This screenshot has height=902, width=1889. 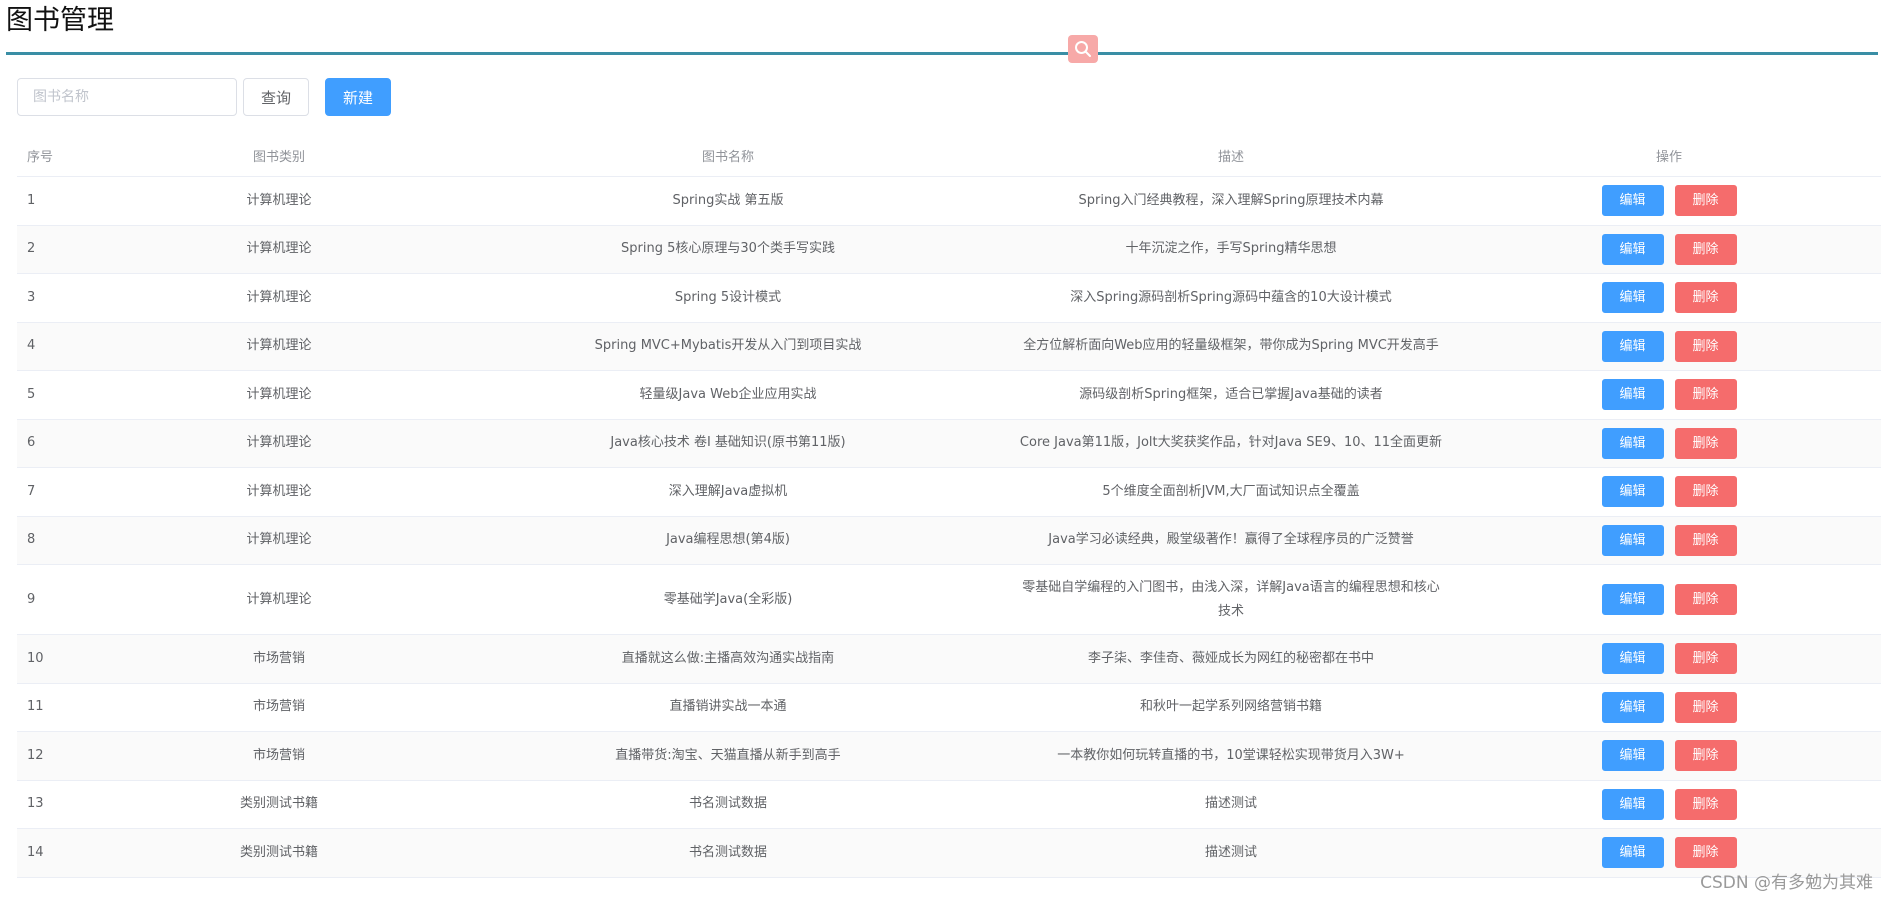 I want to click on cell-index: 2, so click(x=62, y=249).